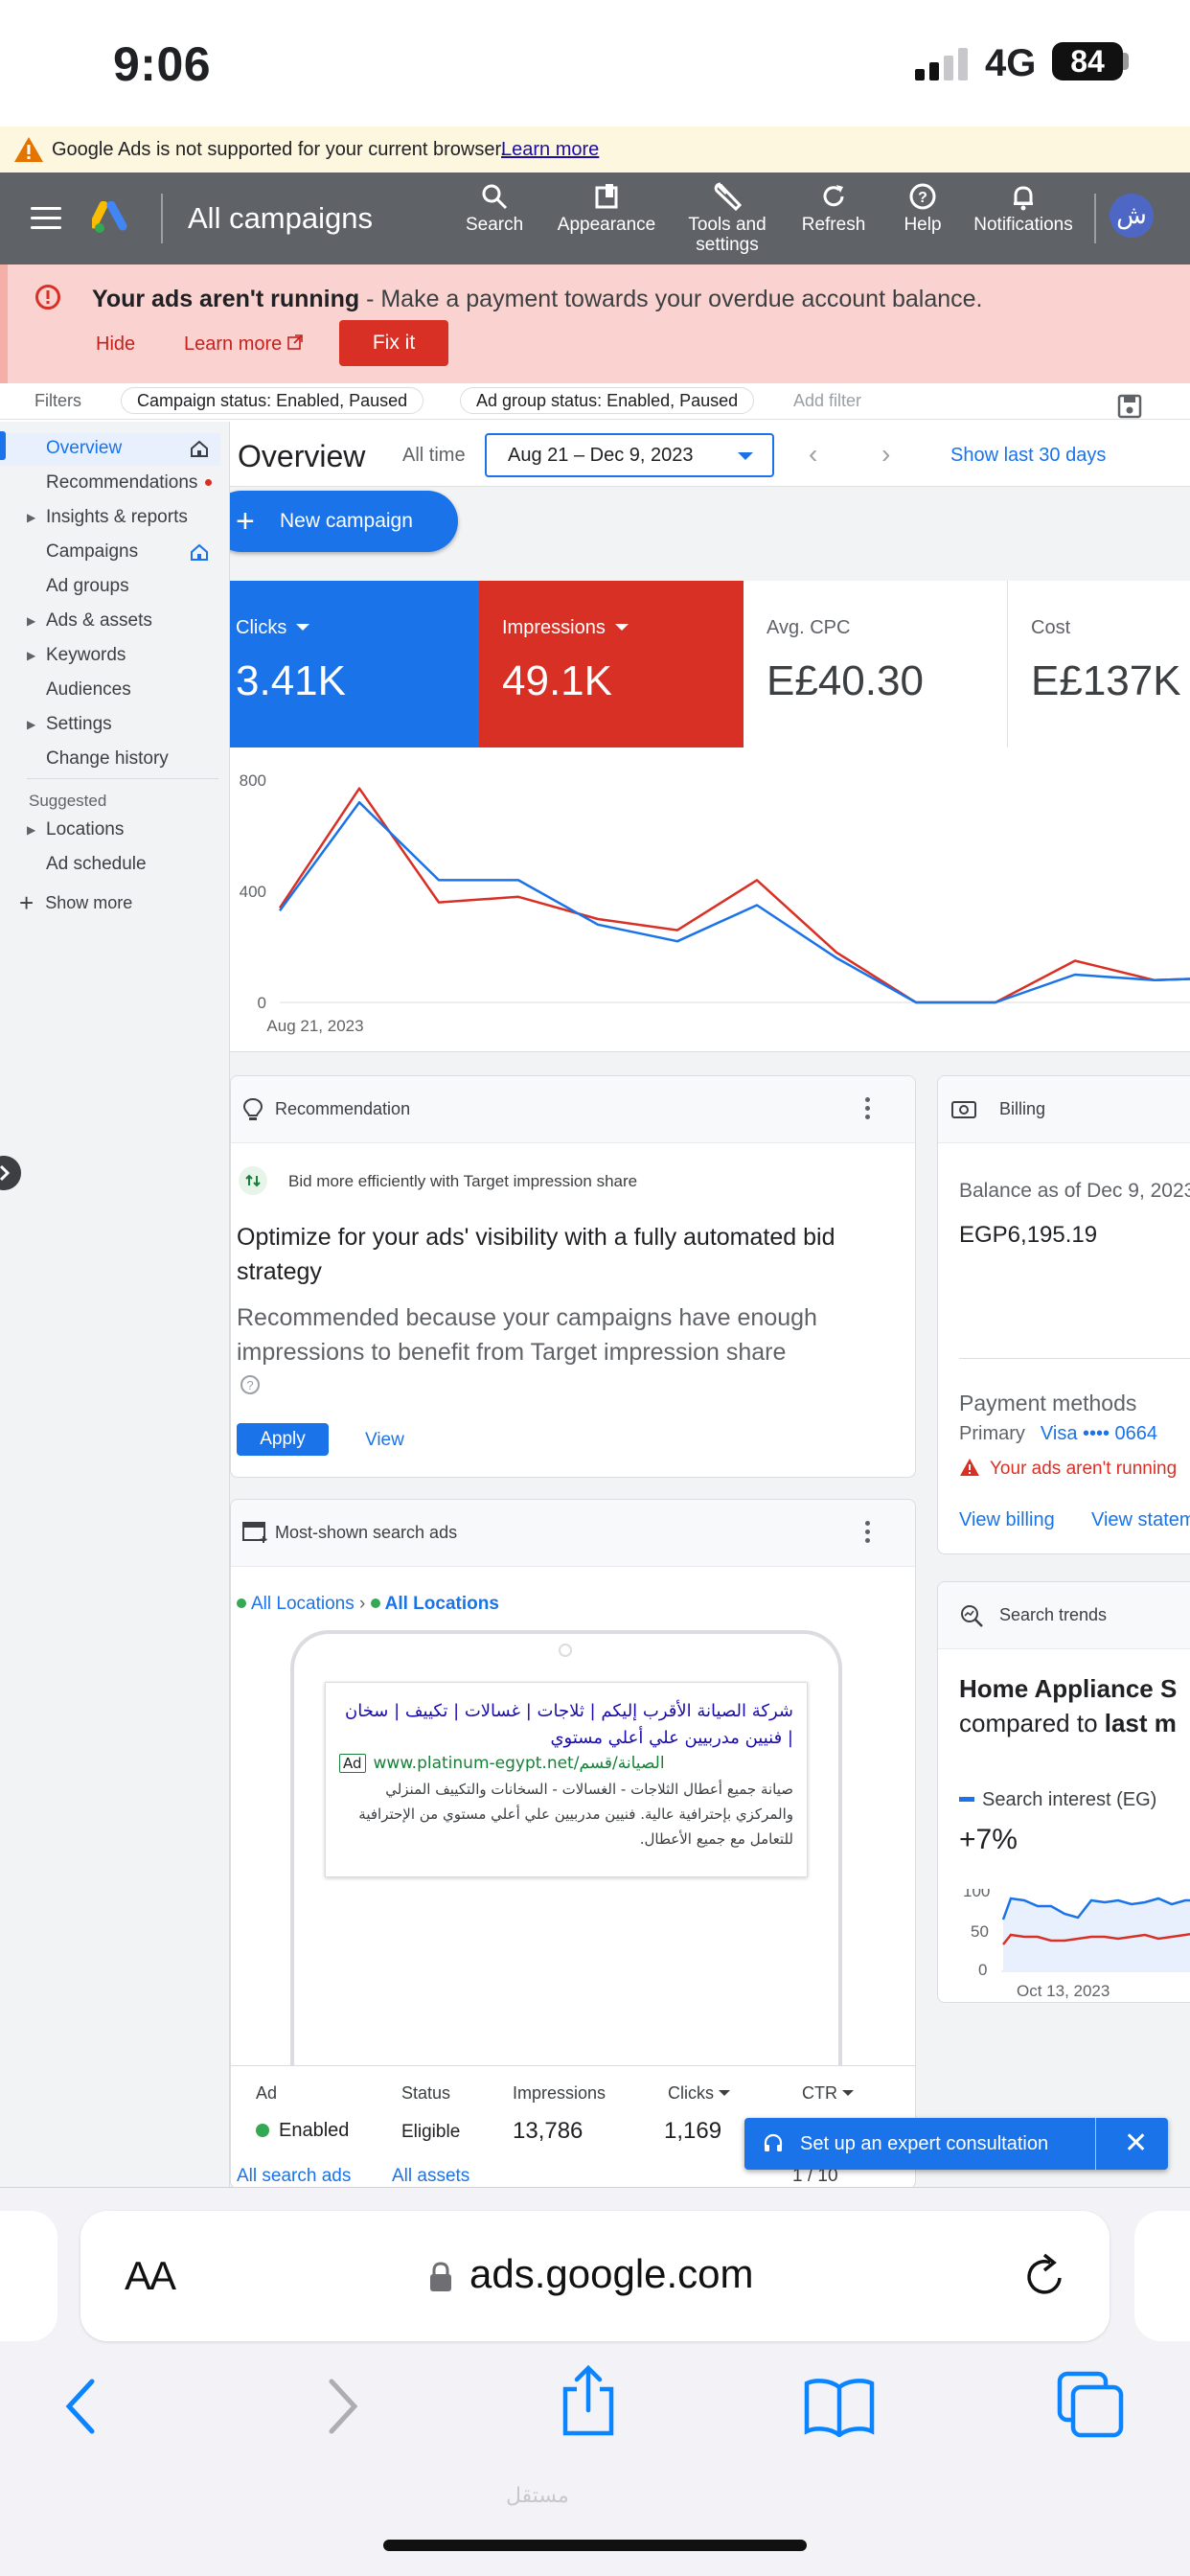 The image size is (1190, 2576). I want to click on ad-preview-icon, so click(255, 1532).